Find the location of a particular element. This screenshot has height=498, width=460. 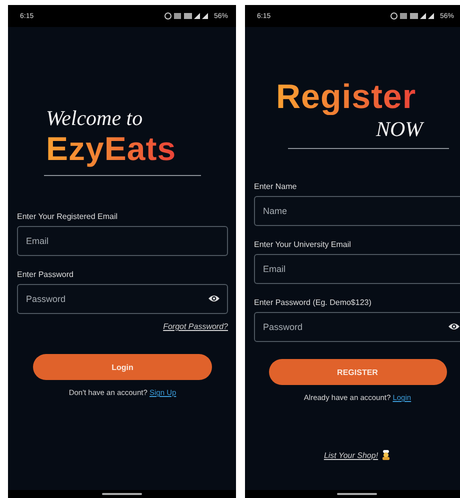

field-label: Enter Password is located at coordinates (45, 275).